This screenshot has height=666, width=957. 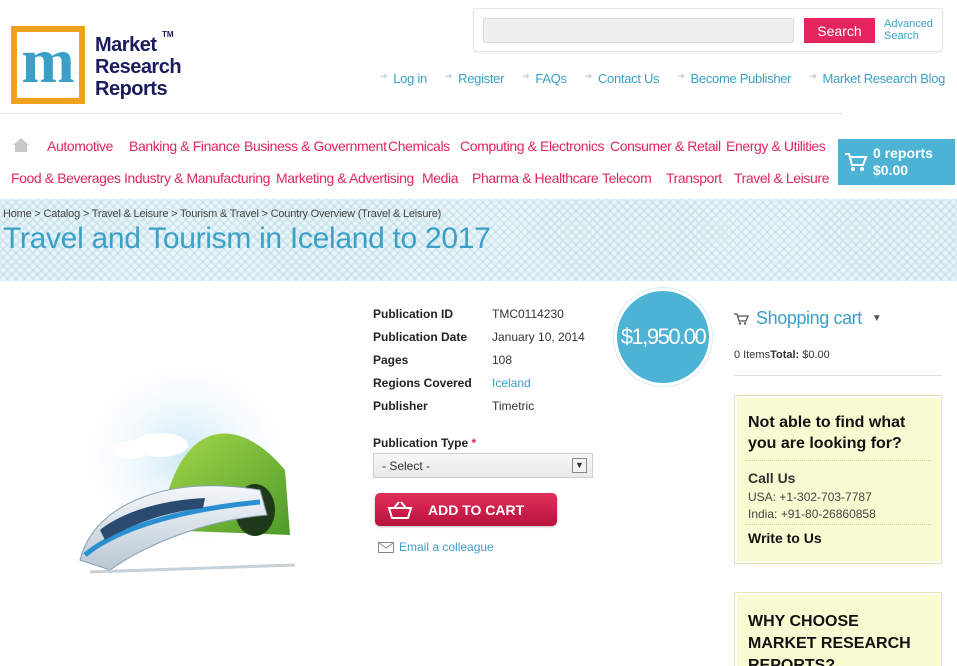 I want to click on login-link: Log in, so click(x=410, y=78).